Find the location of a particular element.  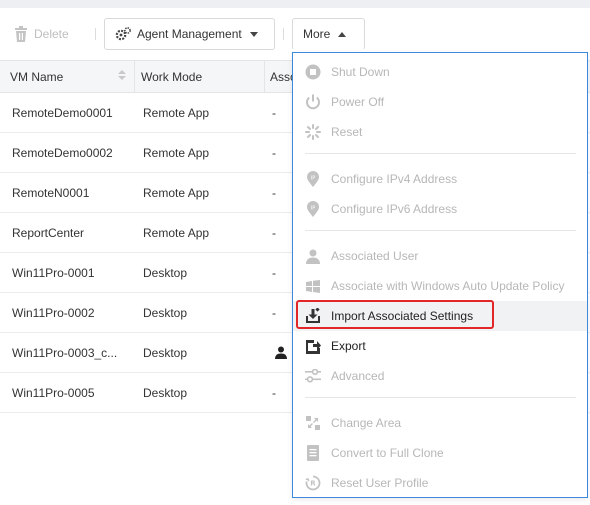

menu-item-import-associated-settings: Import Associated Settings is located at coordinates (440, 316).